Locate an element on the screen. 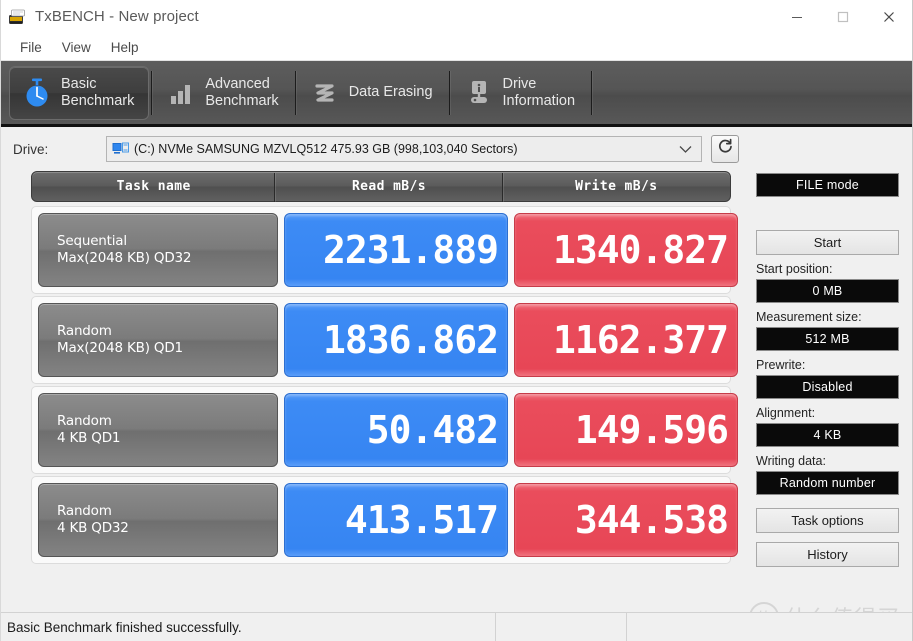 This screenshot has width=913, height=641. column-header-read: Read mB/s is located at coordinates (388, 187).